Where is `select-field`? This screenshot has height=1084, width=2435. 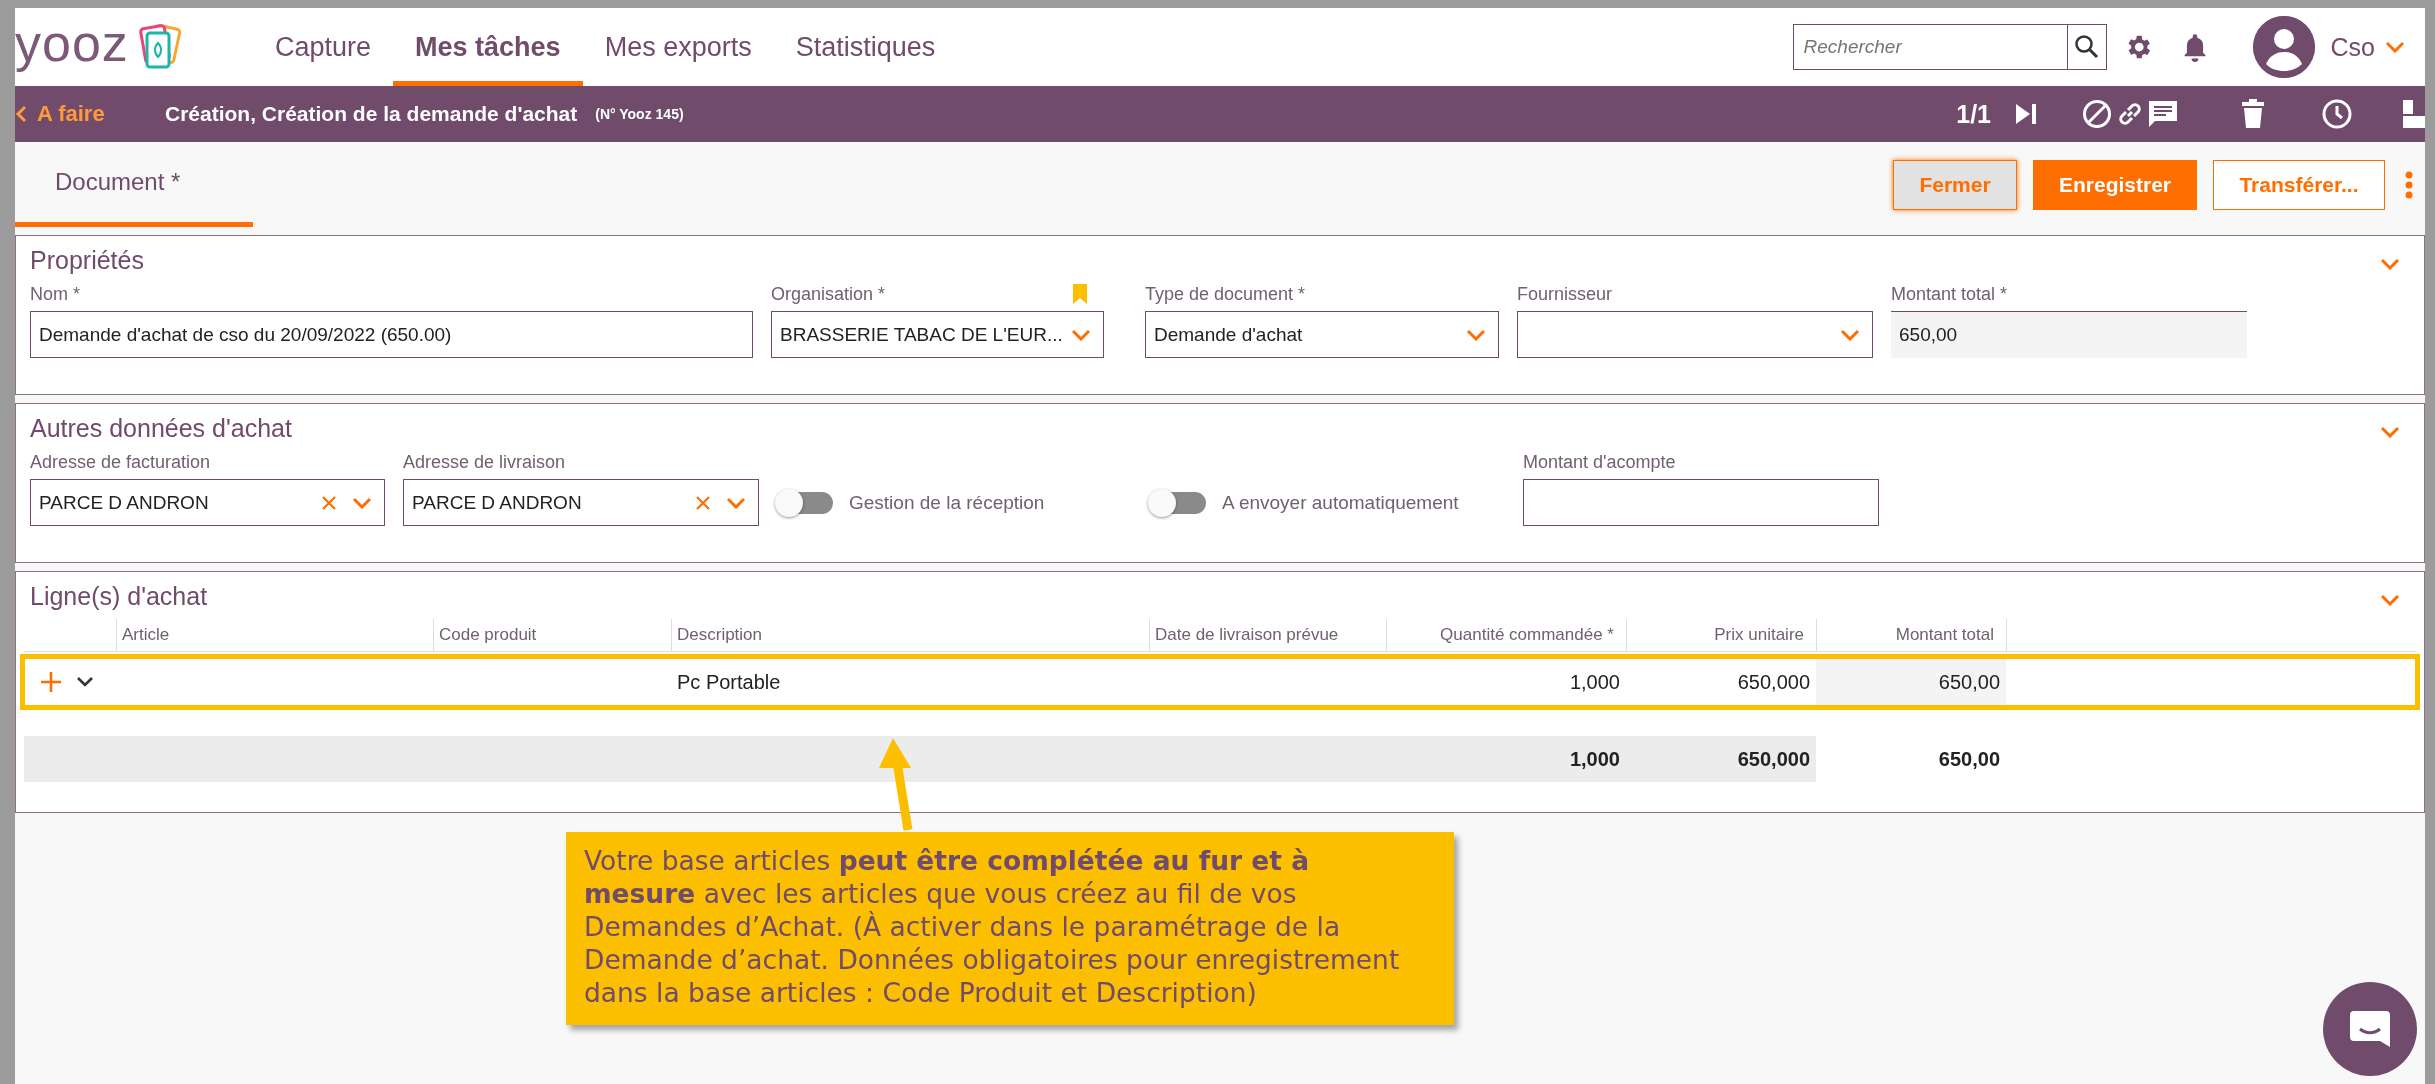
select-field is located at coordinates (1695, 334).